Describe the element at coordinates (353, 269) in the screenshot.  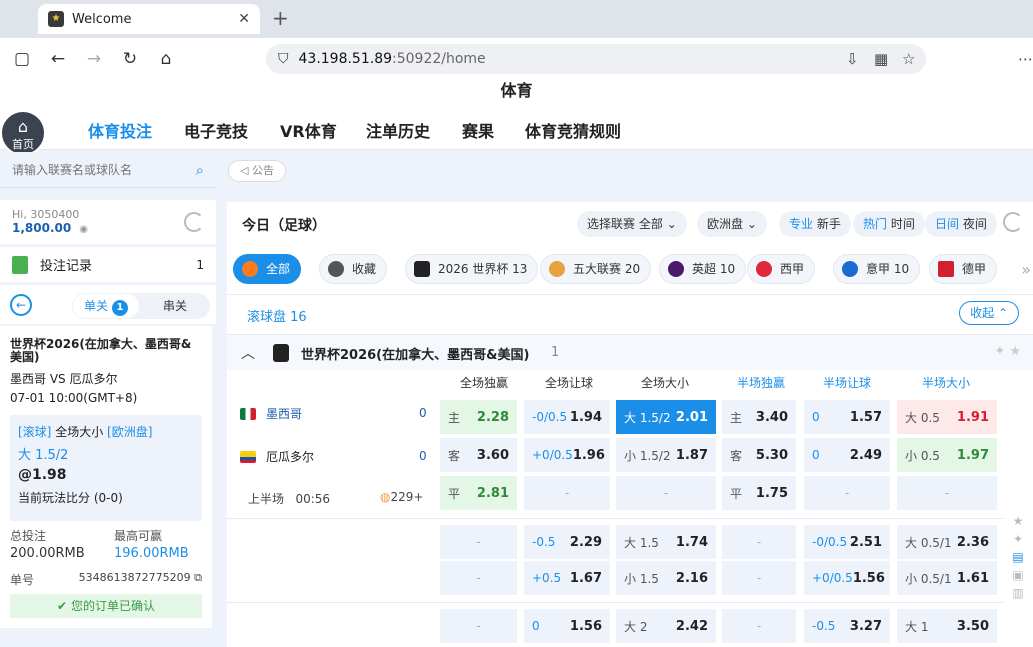
I see `cat-favorites: 收藏` at that location.